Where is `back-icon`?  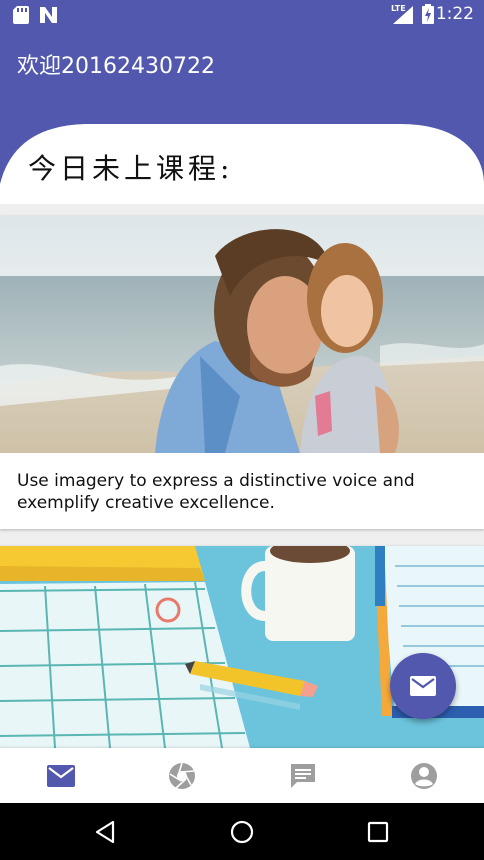 back-icon is located at coordinates (105, 832).